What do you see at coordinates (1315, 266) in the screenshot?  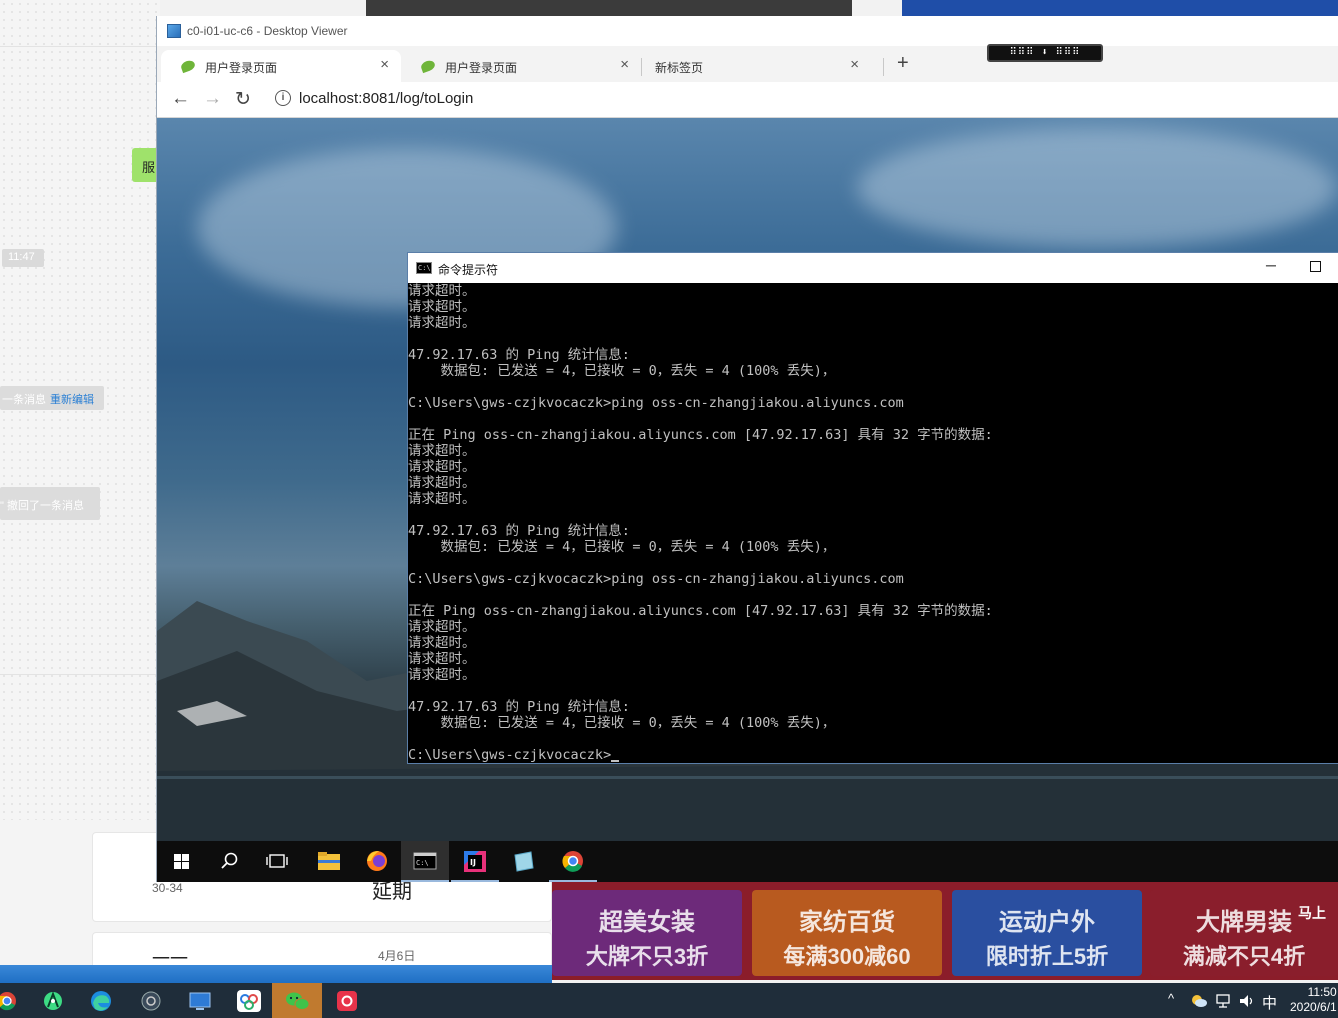 I see `maximize-button` at bounding box center [1315, 266].